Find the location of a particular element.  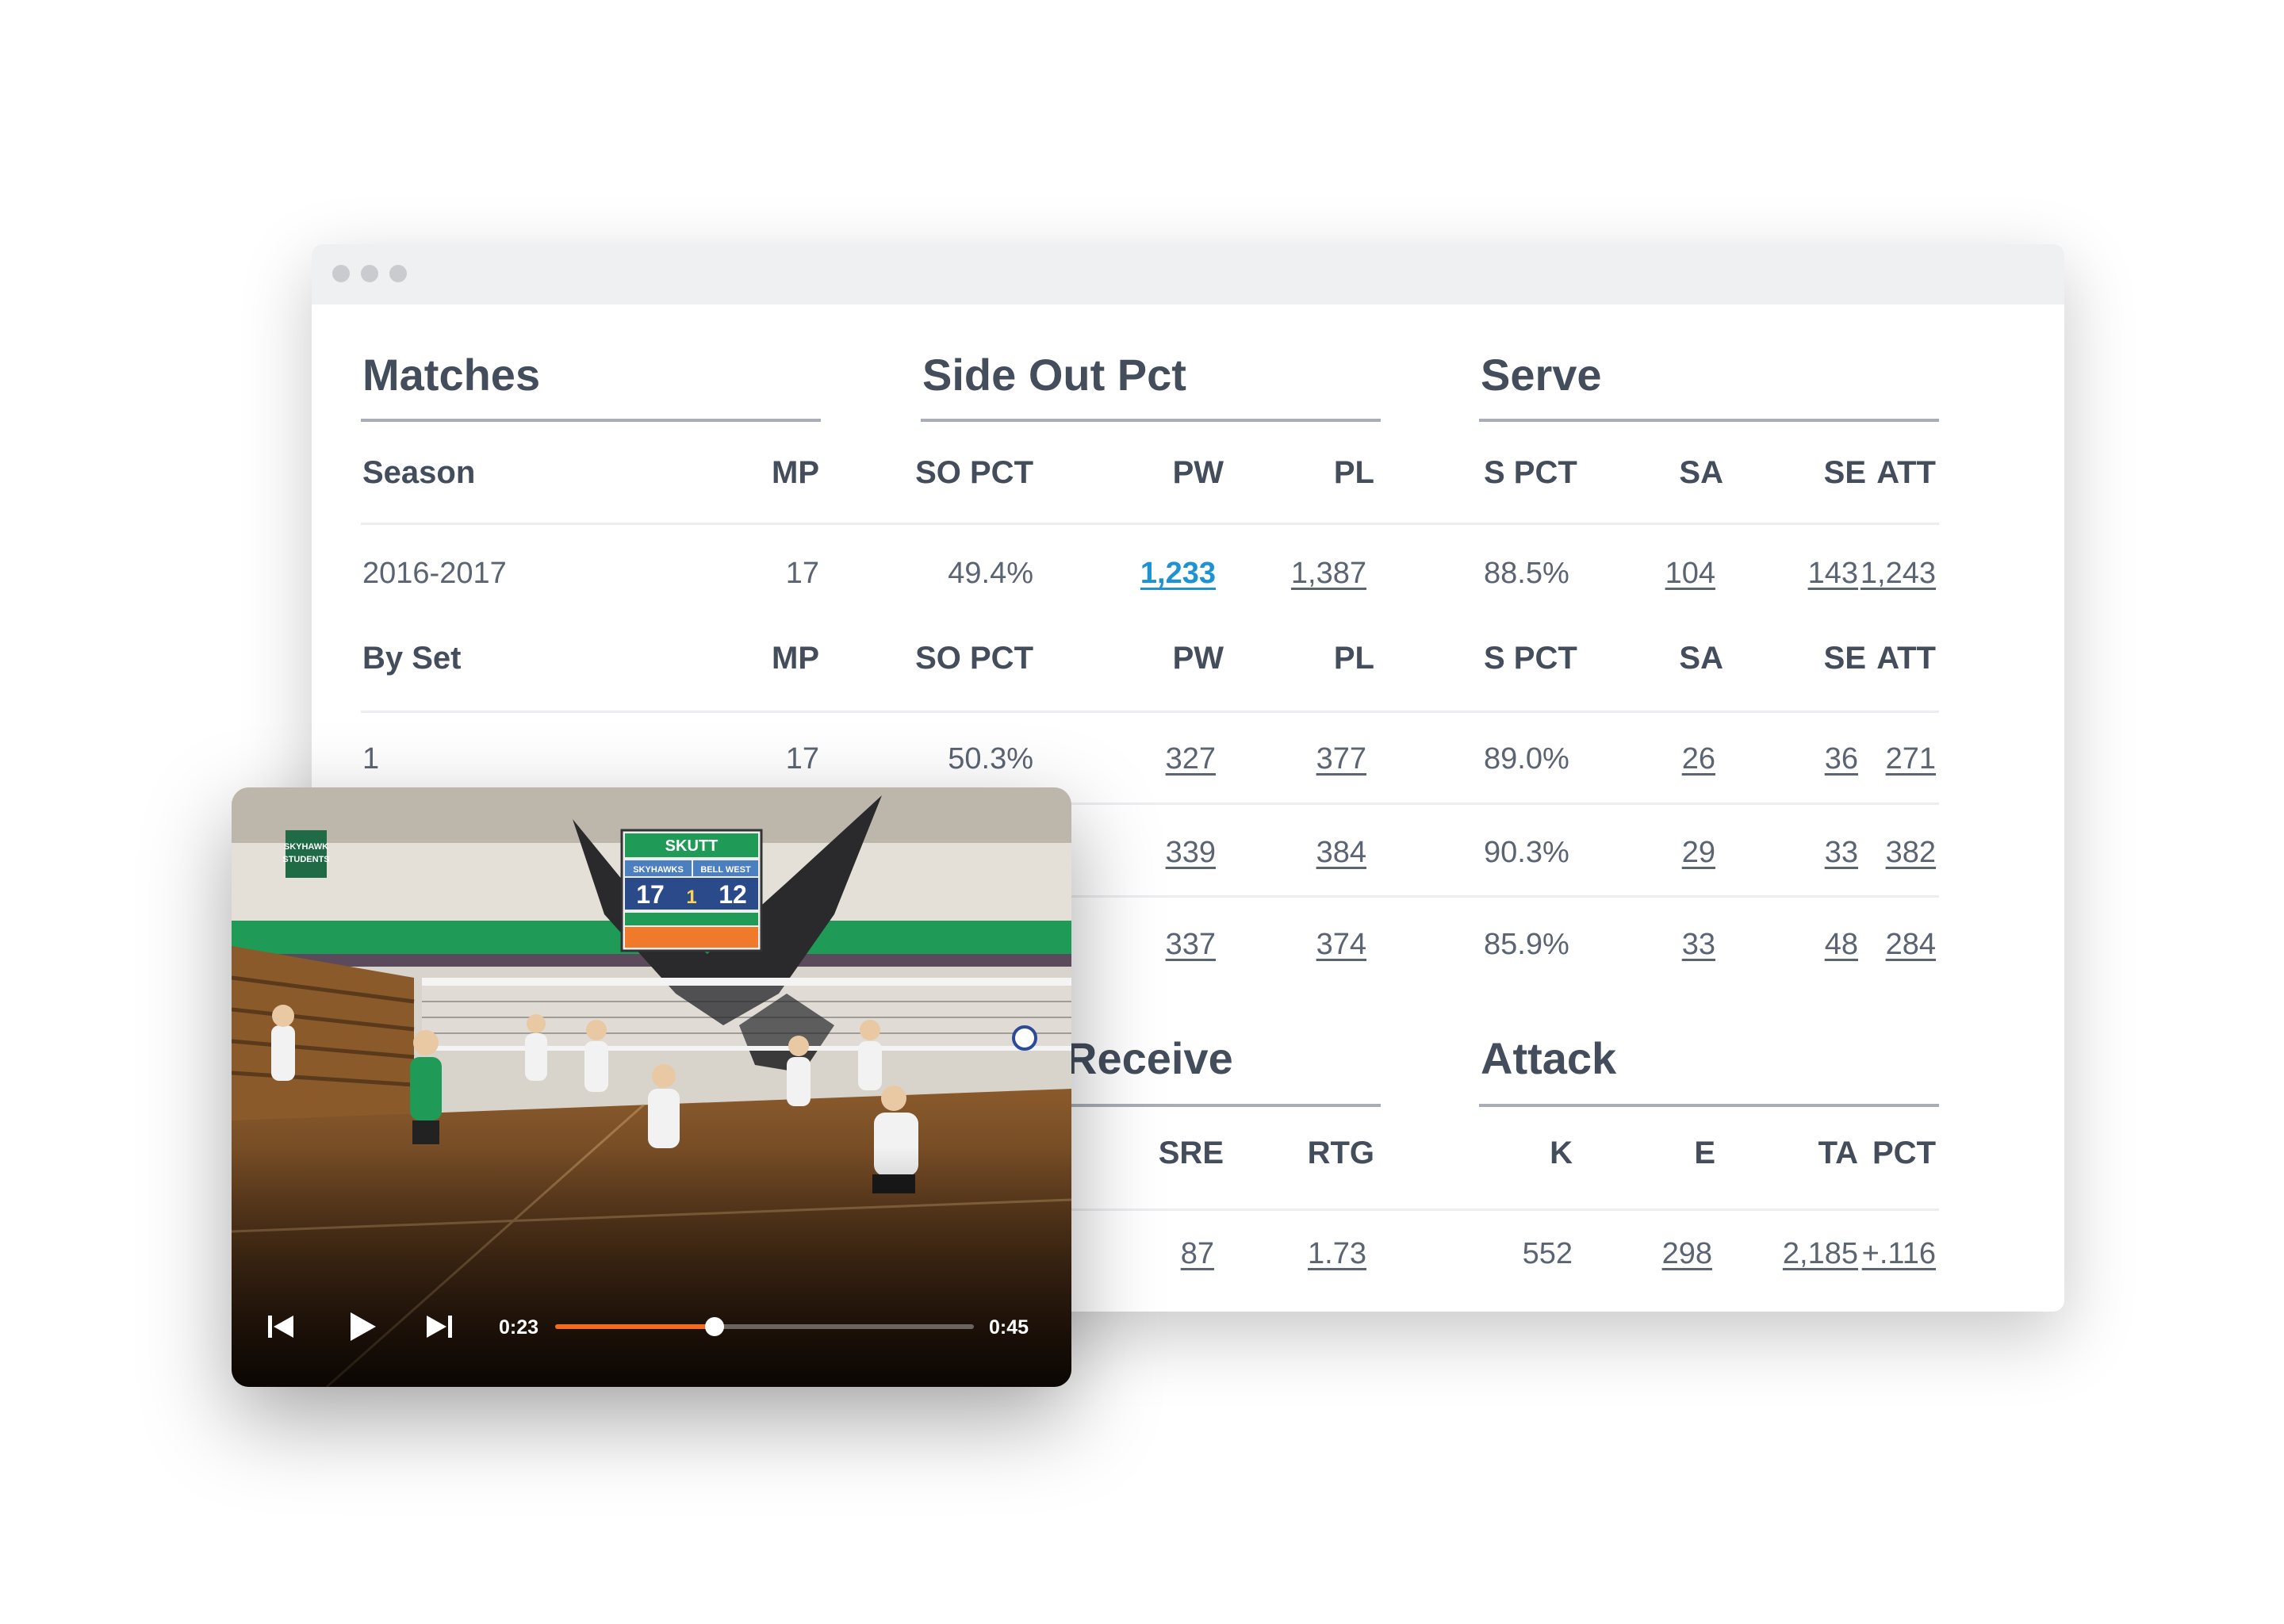

col-header-by-set: By Set is located at coordinates (412, 658).